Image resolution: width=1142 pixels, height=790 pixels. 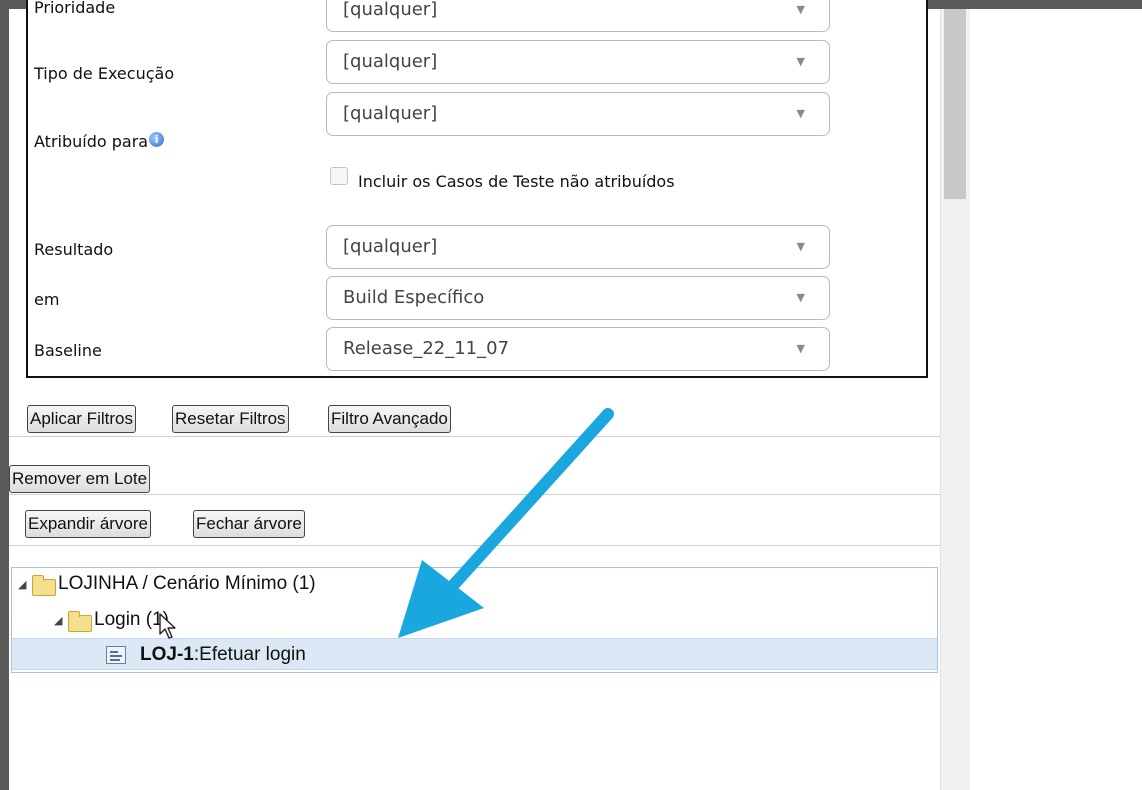 What do you see at coordinates (955, 104) in the screenshot?
I see `scrollbar-thumb` at bounding box center [955, 104].